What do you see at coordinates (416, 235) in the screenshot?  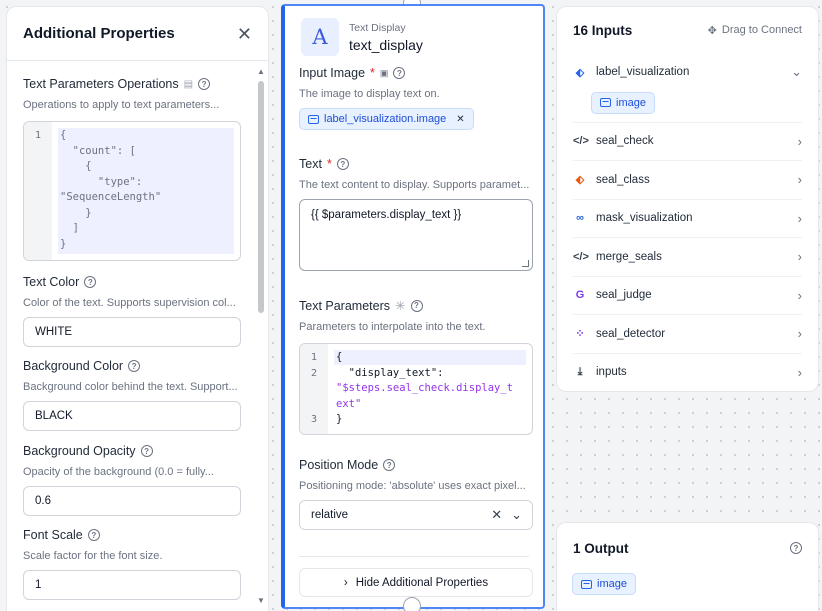 I see `text-textarea: {{ $parameters.display_text }}` at bounding box center [416, 235].